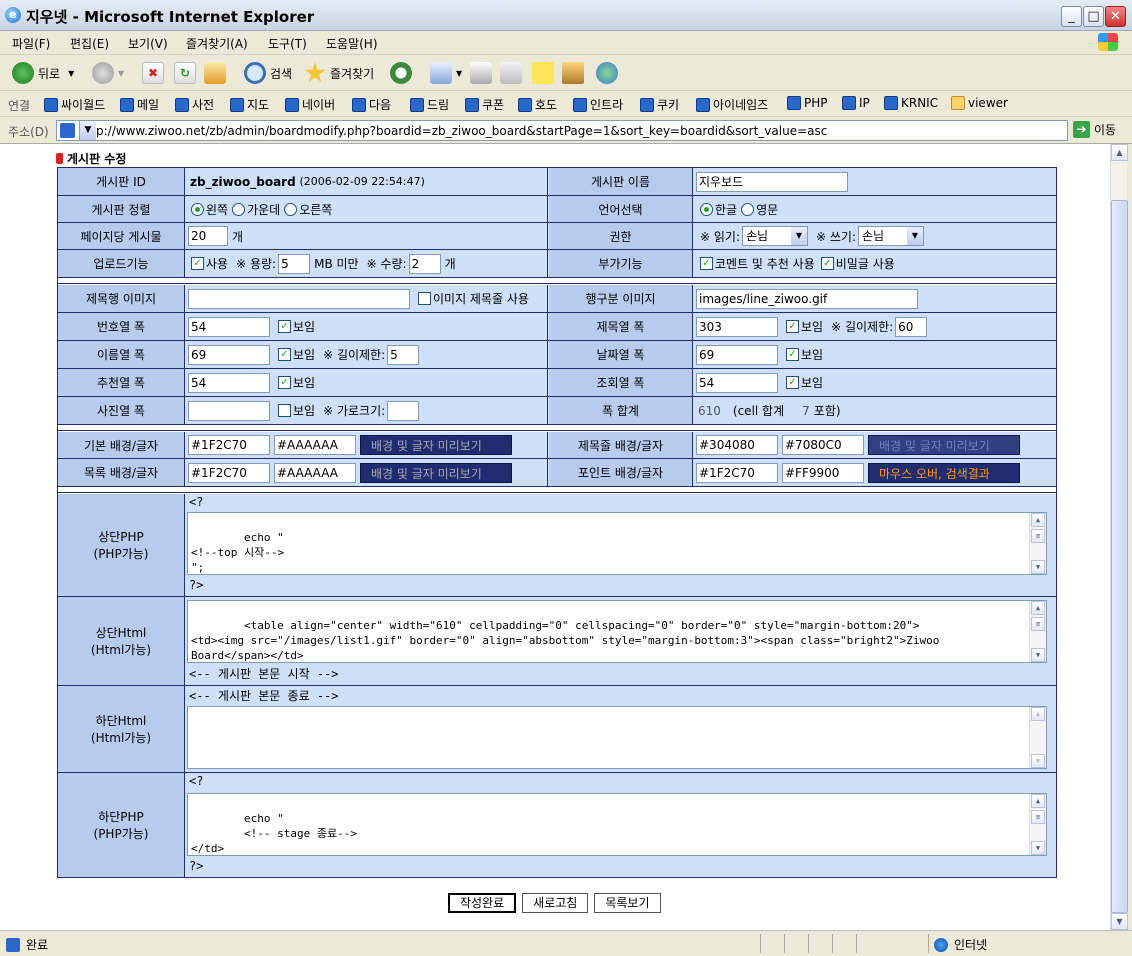 This screenshot has width=1132, height=956. What do you see at coordinates (911, 103) in the screenshot?
I see `link-krnic: KRNIC` at bounding box center [911, 103].